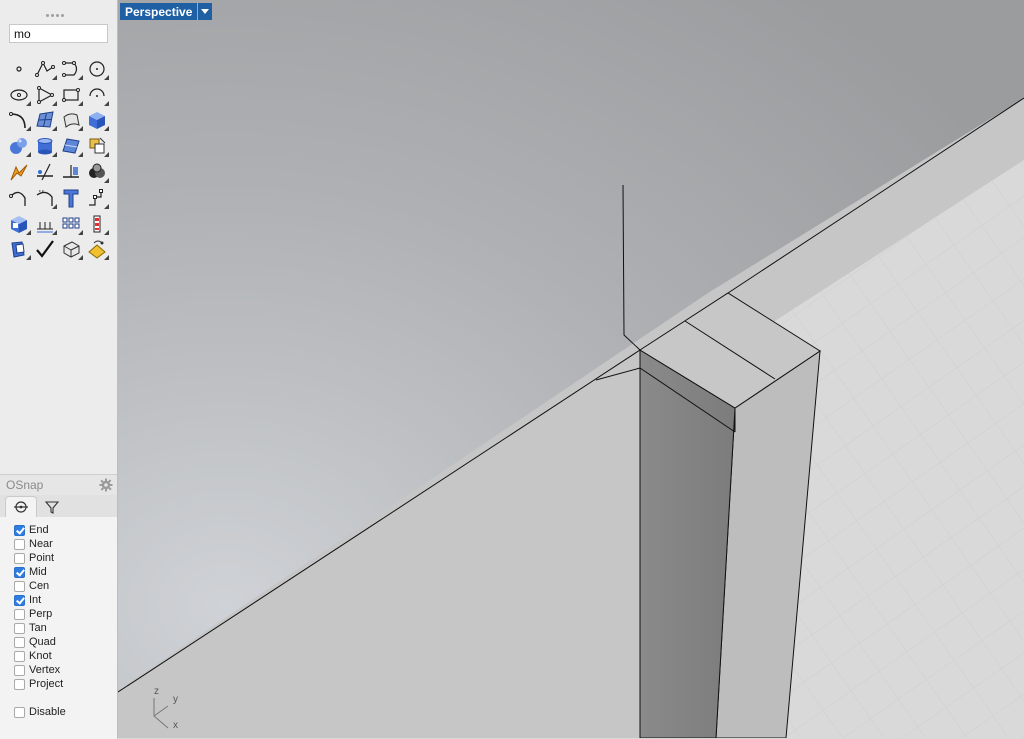 The height and width of the screenshot is (739, 1024). I want to click on osnap-mid-checkbox: Mid, so click(65, 572).